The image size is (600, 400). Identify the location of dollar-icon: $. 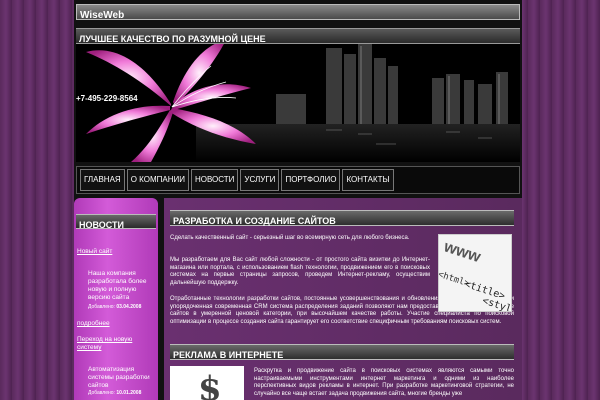
(207, 383).